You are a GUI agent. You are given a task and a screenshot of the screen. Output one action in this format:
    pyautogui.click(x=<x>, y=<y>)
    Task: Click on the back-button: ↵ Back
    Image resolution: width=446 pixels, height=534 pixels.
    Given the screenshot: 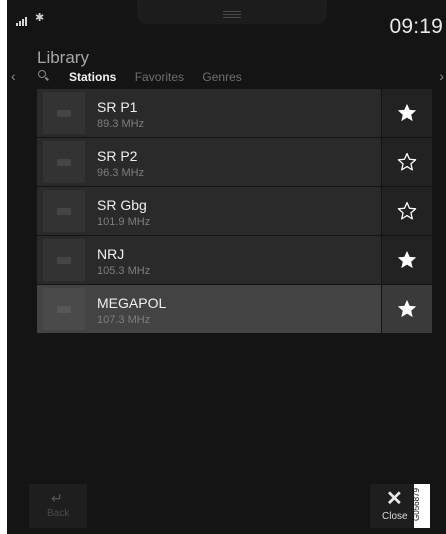 What is the action you would take?
    pyautogui.click(x=58, y=506)
    